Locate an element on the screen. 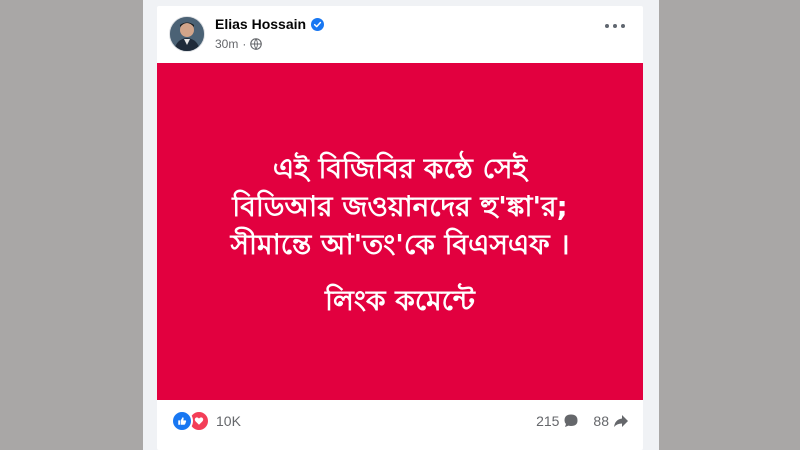  like-icon is located at coordinates (182, 421).